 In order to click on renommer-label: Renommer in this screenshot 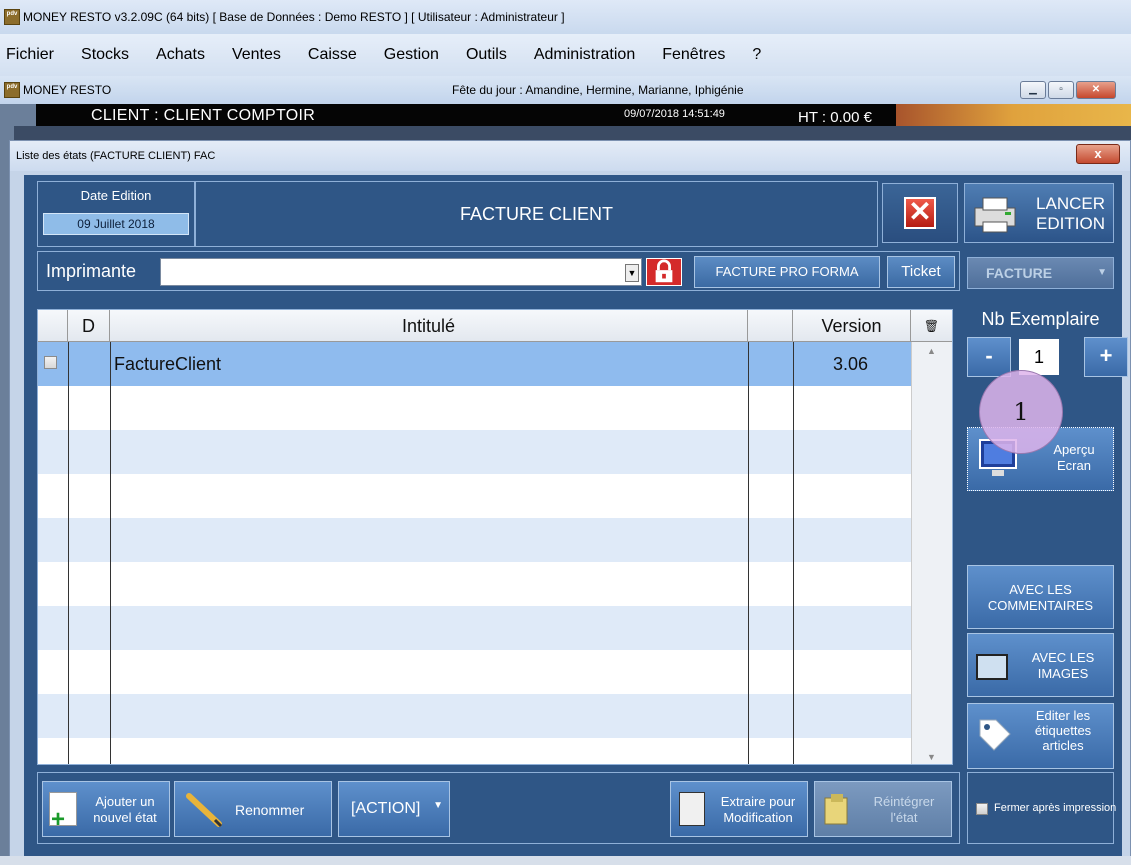, I will do `click(270, 810)`.